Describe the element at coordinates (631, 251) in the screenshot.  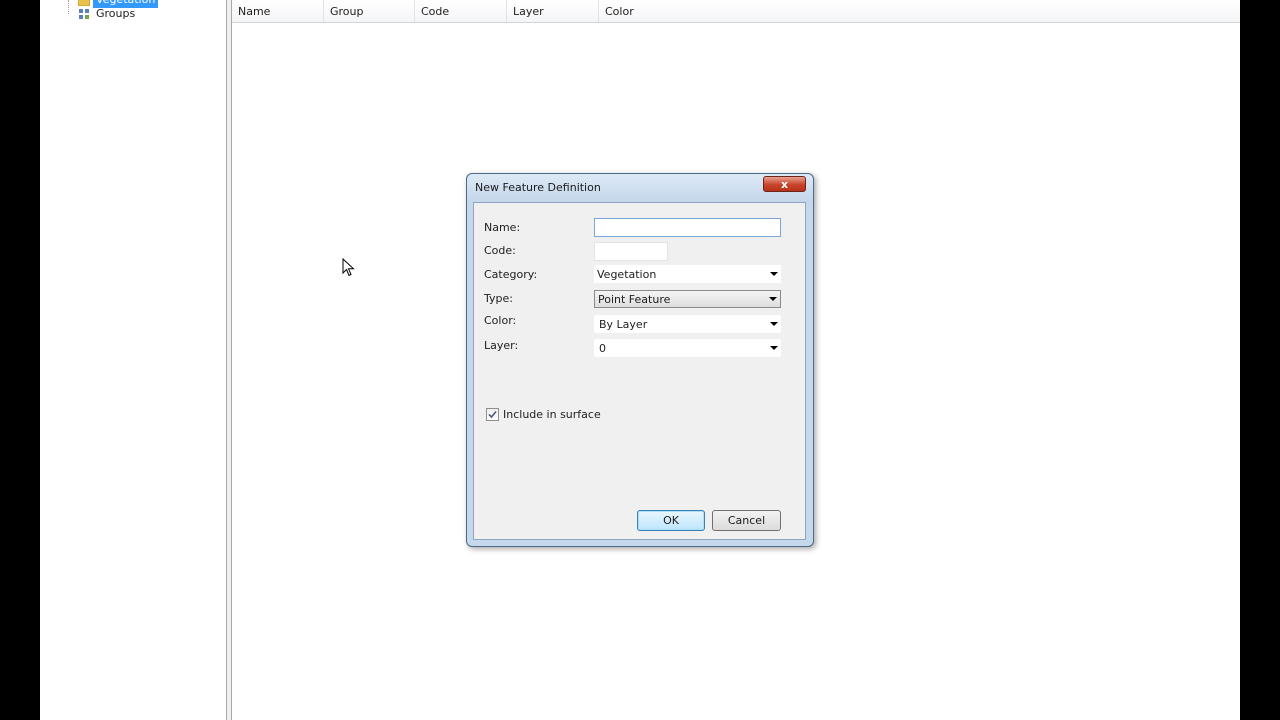
I see `code-input` at that location.